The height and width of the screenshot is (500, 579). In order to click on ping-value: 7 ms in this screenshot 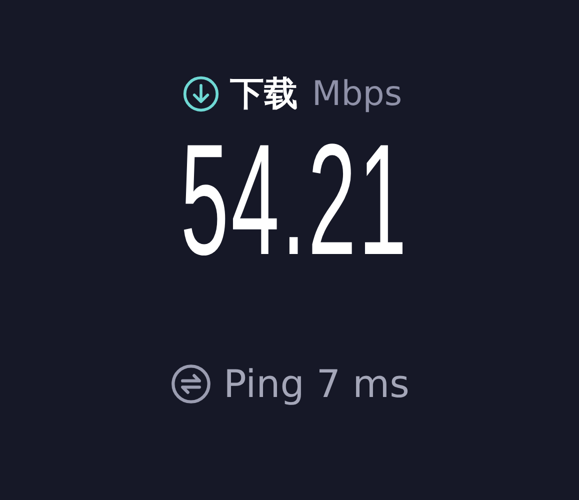, I will do `click(363, 384)`.